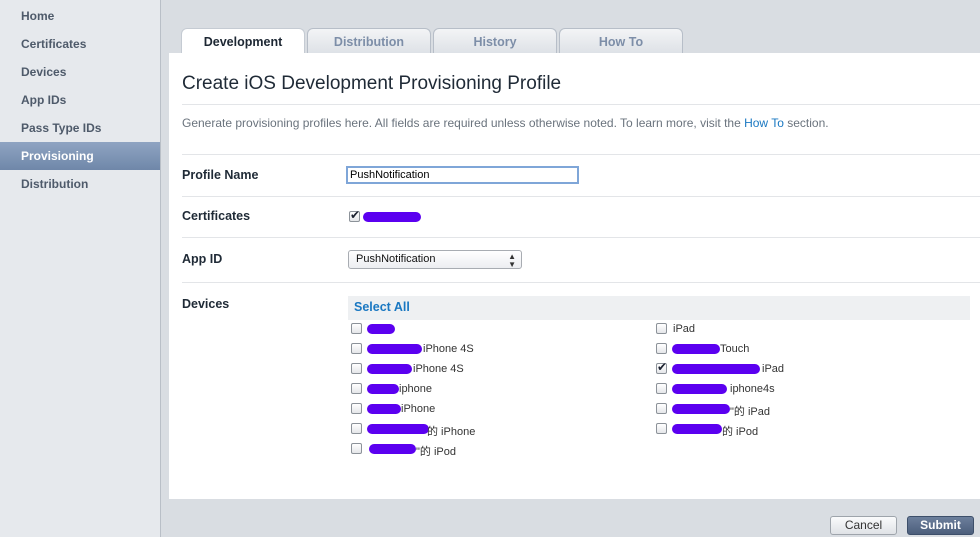 The image size is (980, 537). What do you see at coordinates (750, 412) in the screenshot?
I see `device-label: "的 iPad` at bounding box center [750, 412].